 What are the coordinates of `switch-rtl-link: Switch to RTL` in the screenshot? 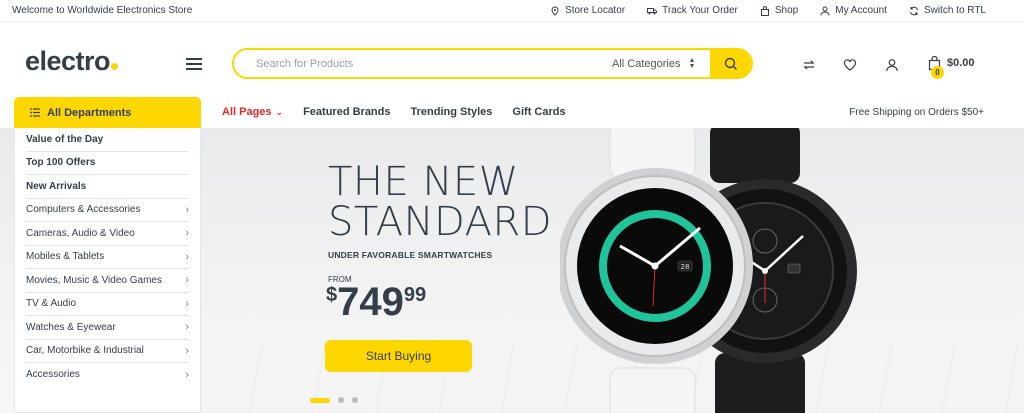 It's located at (947, 10).